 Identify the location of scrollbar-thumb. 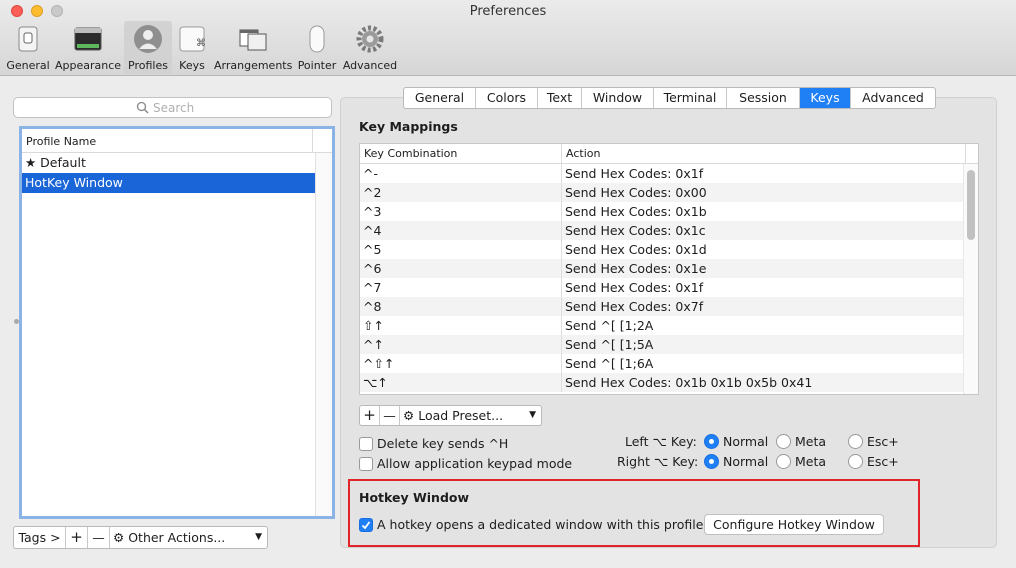
(971, 205).